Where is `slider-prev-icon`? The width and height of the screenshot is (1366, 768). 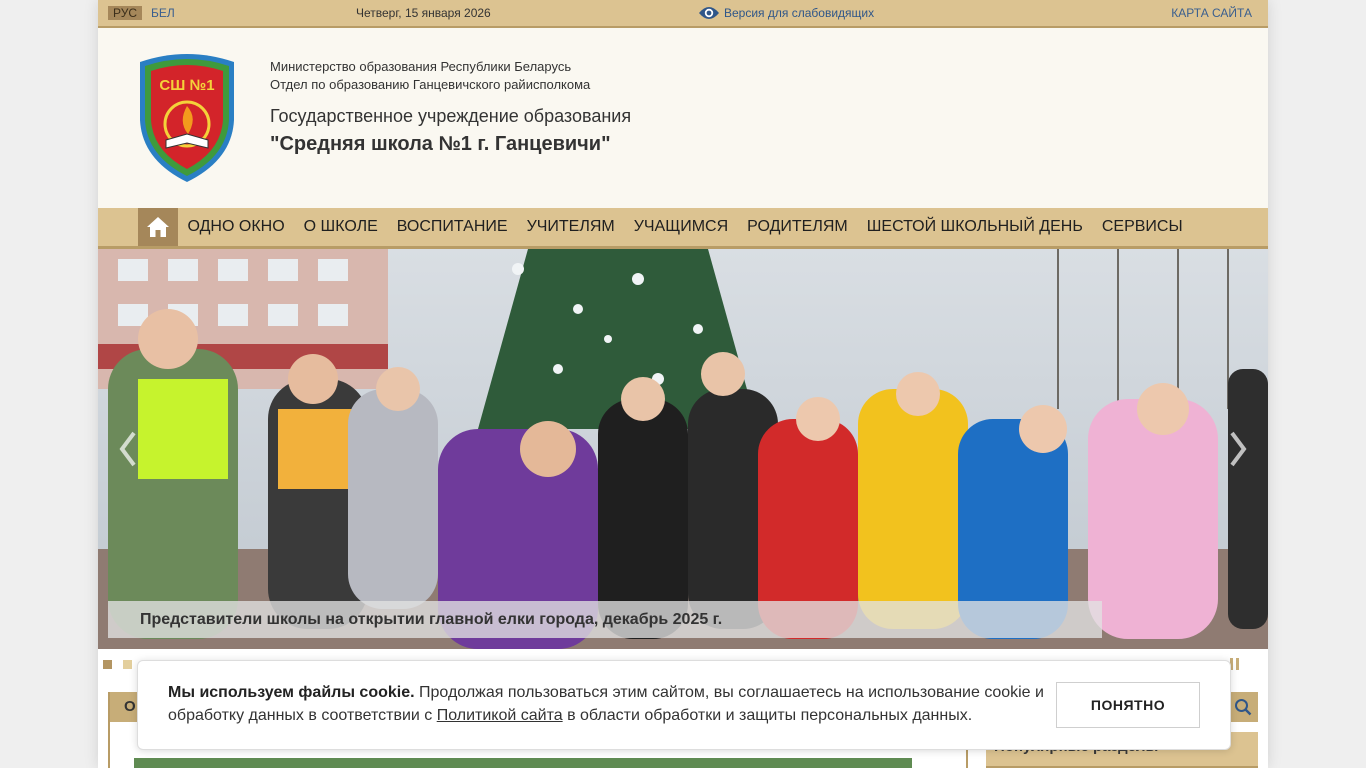 slider-prev-icon is located at coordinates (128, 449).